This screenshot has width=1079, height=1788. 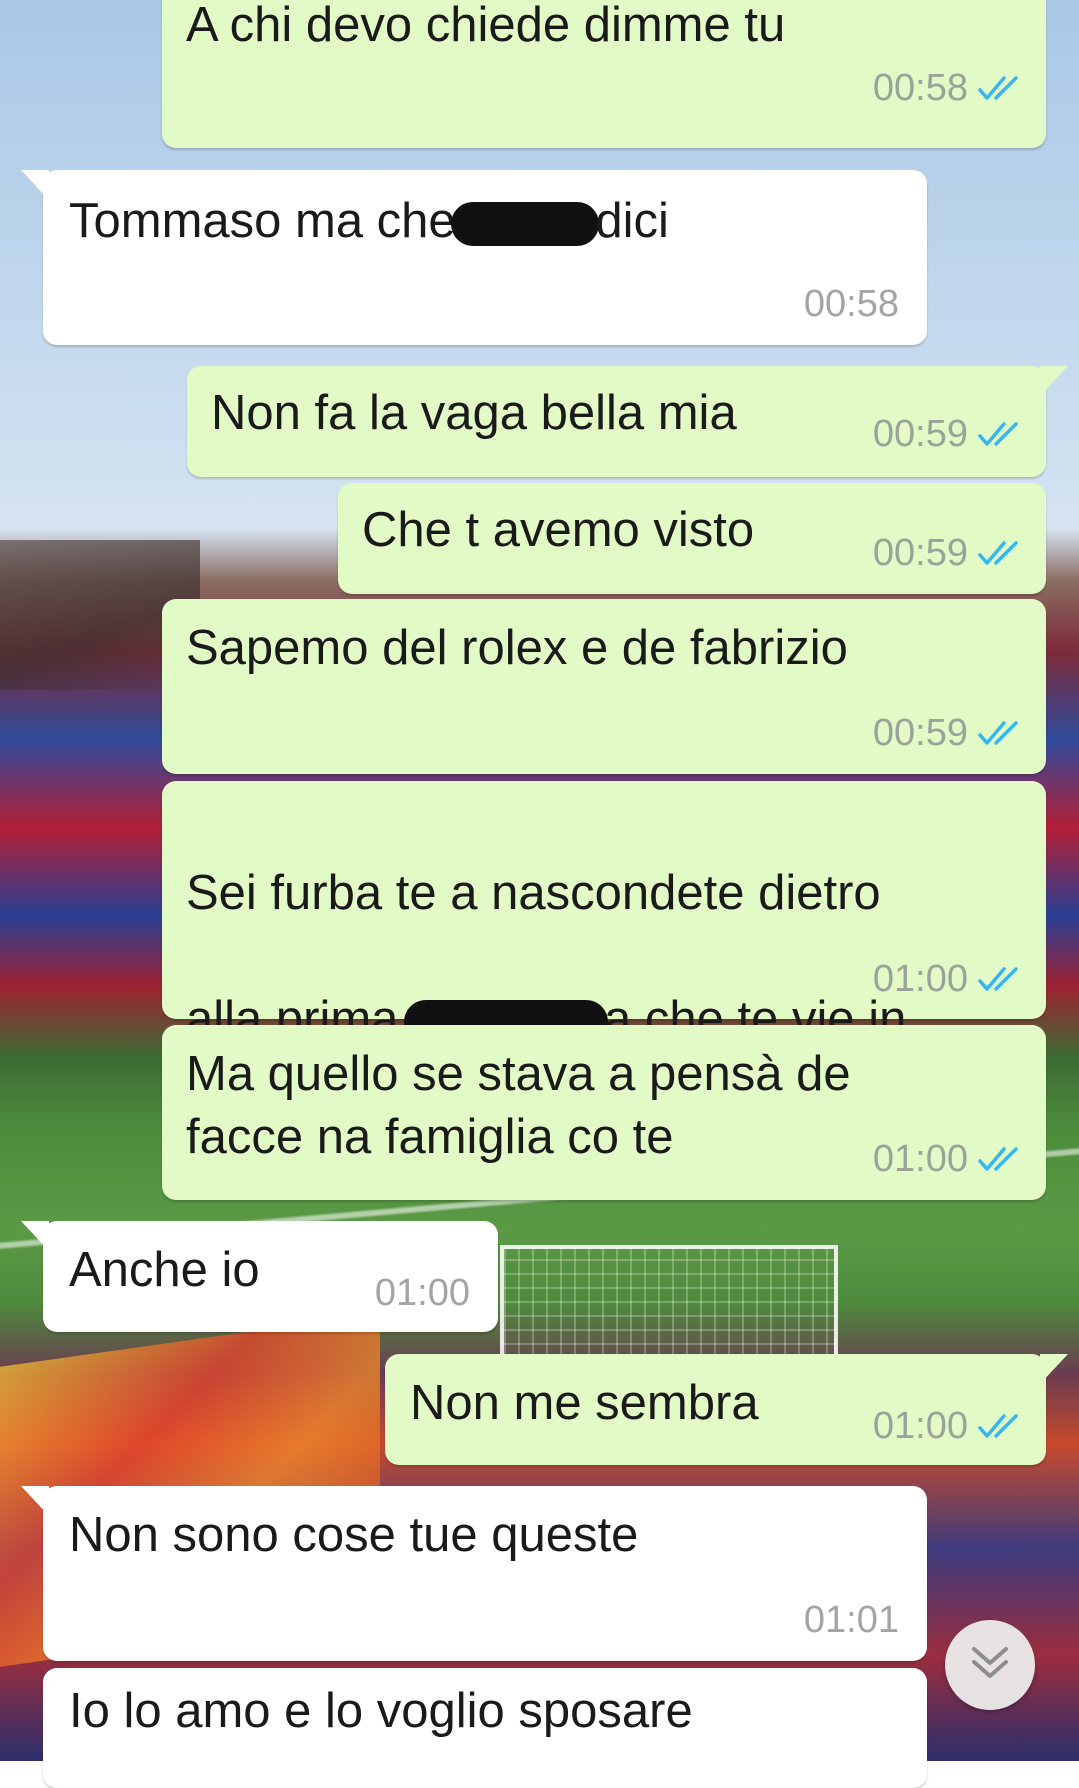 I want to click on message-text: Non sono cose tue queste, so click(x=354, y=1535).